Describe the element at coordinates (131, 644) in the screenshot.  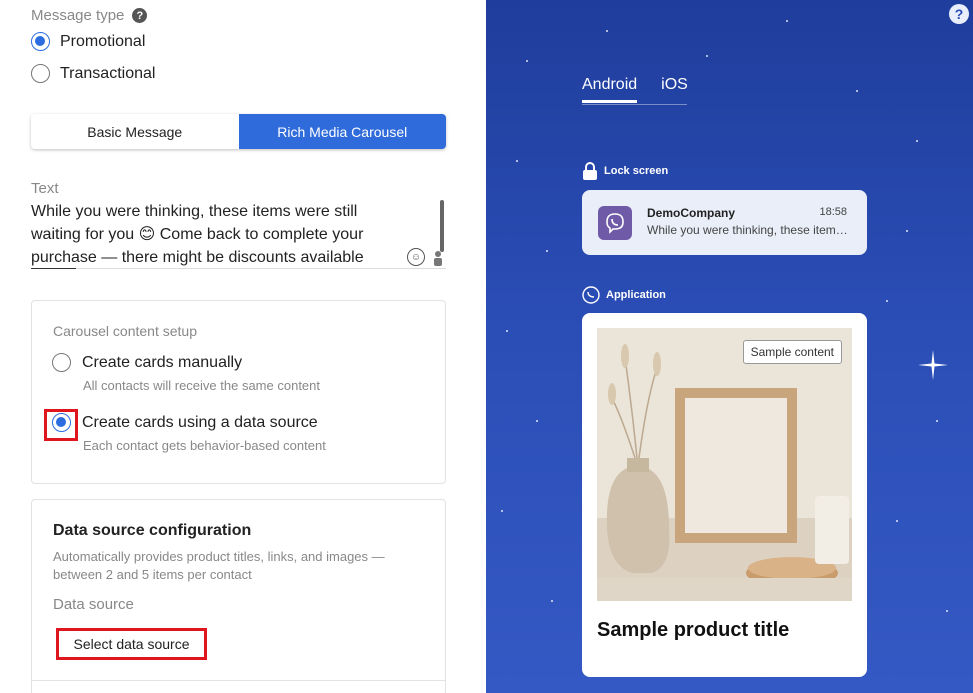
I see `select-data-source-button: Select data source` at that location.